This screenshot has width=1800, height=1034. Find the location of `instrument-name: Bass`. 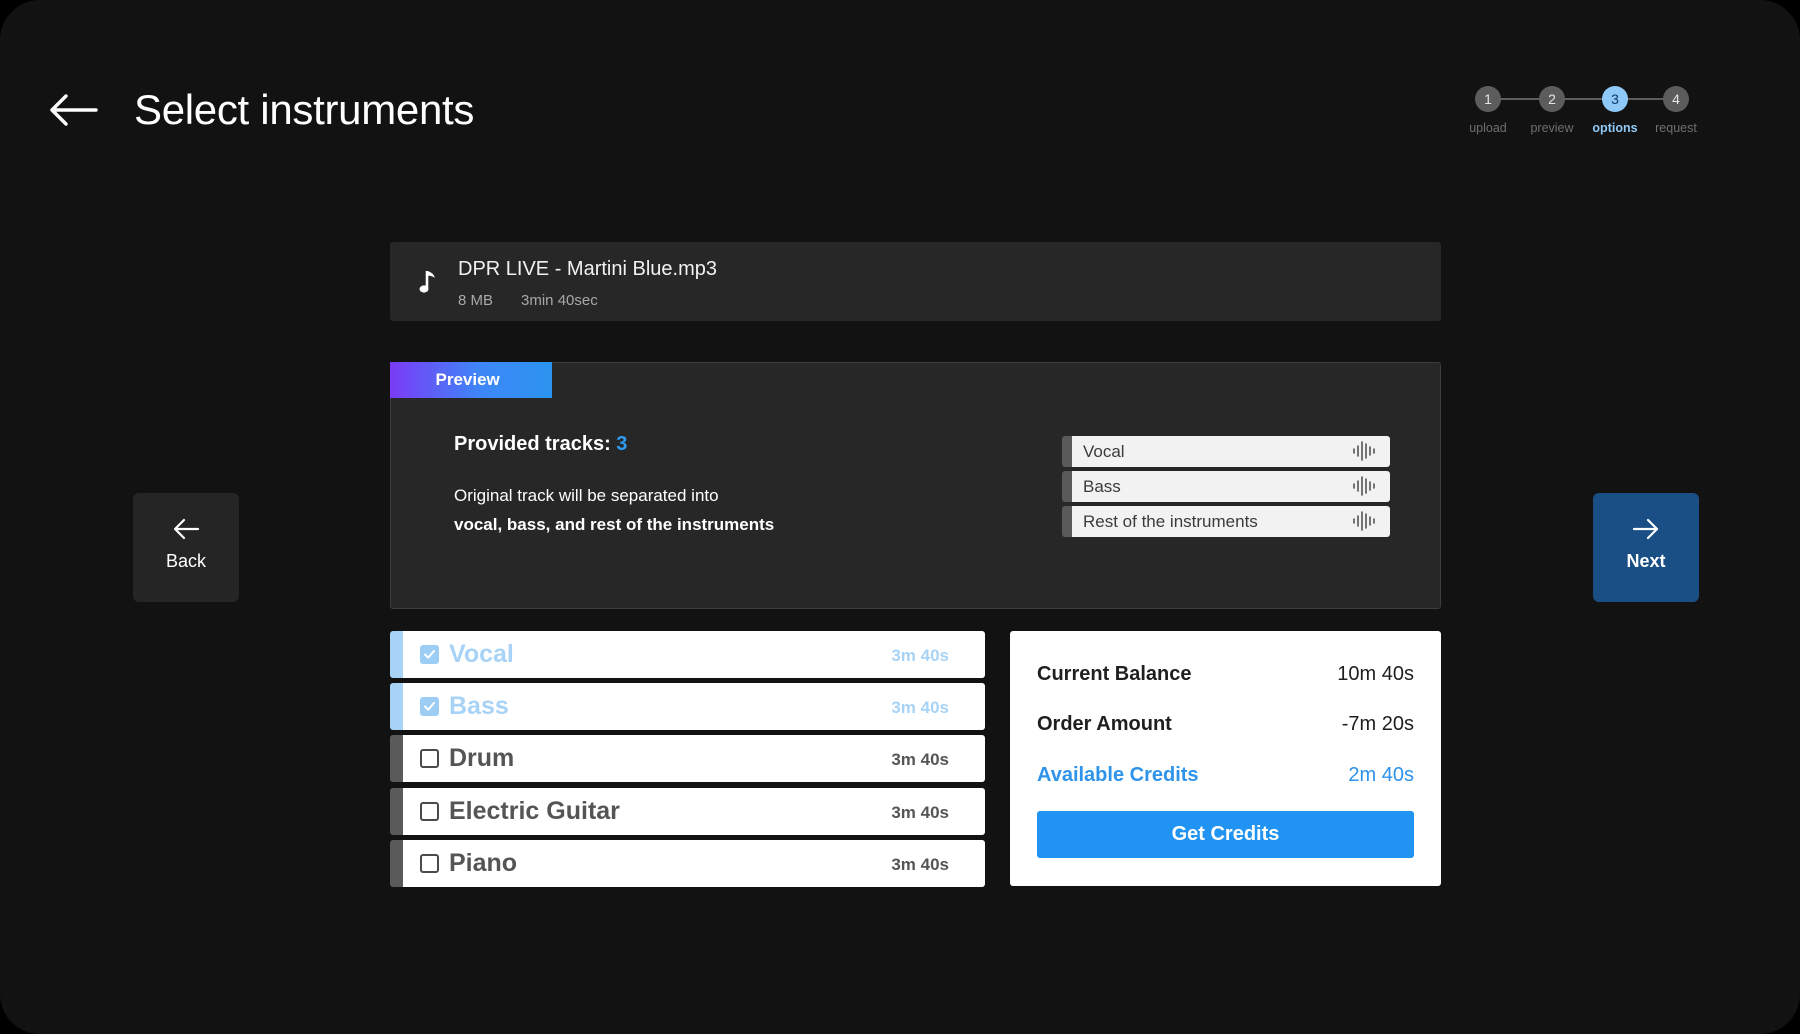

instrument-name: Bass is located at coordinates (479, 706).